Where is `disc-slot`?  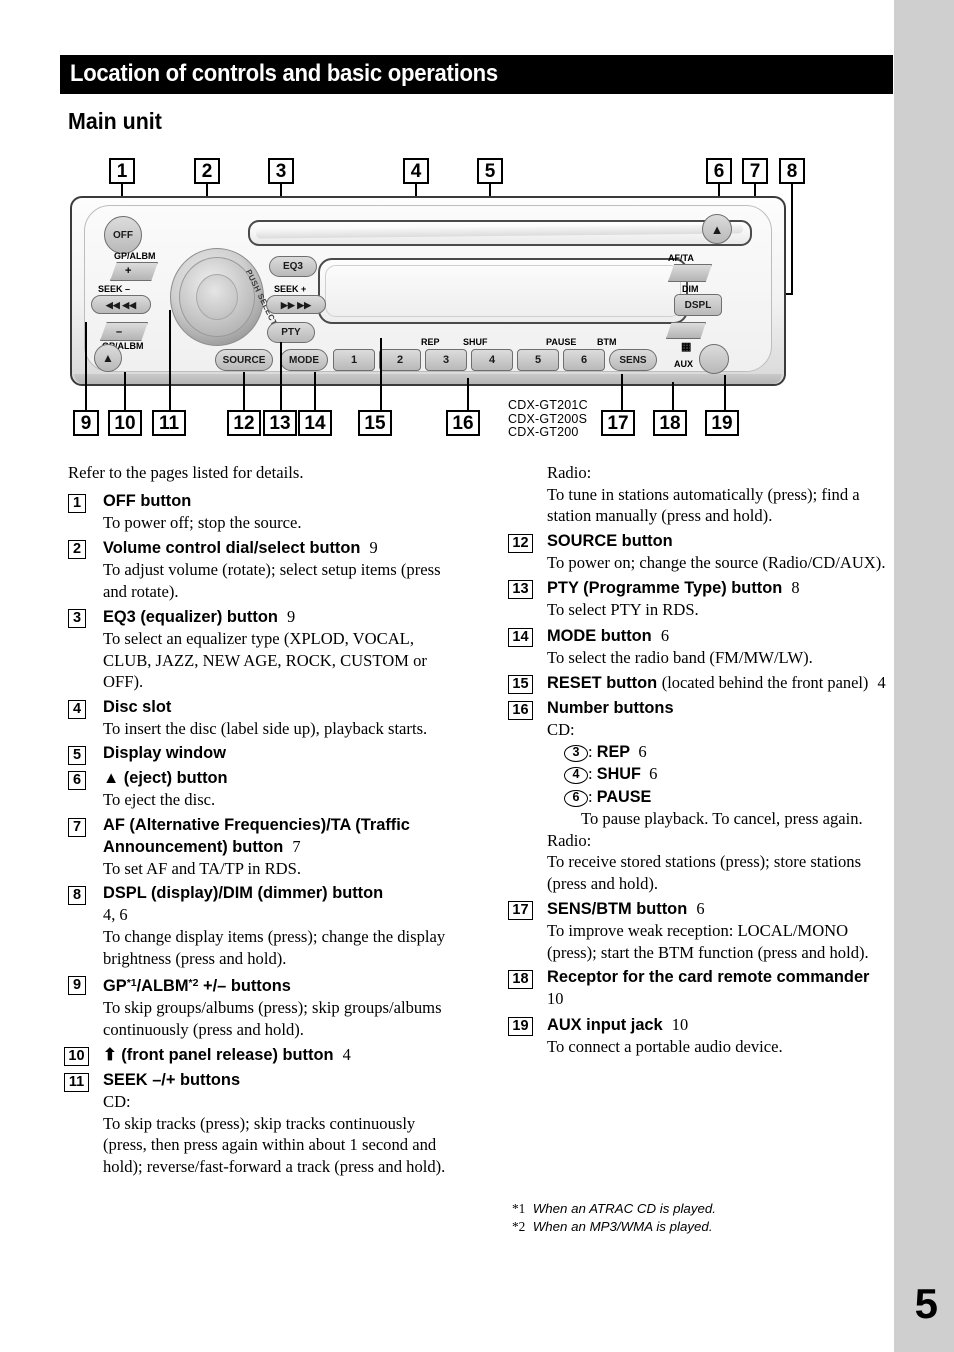 disc-slot is located at coordinates (500, 233).